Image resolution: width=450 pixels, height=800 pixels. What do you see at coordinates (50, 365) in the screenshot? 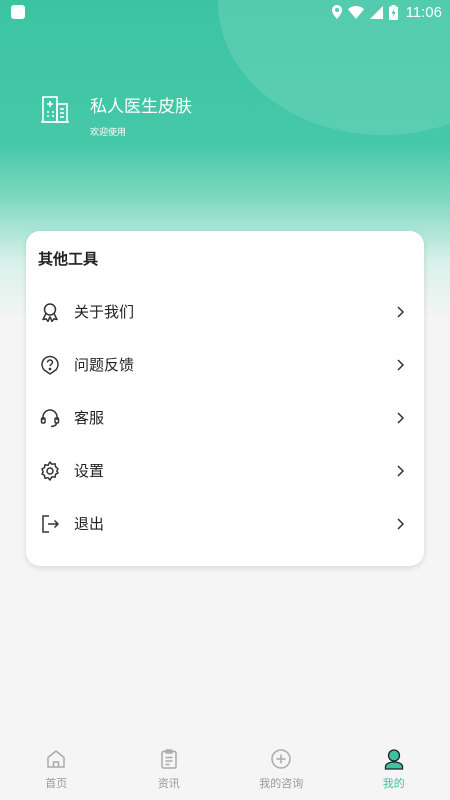
I see `question-icon` at bounding box center [50, 365].